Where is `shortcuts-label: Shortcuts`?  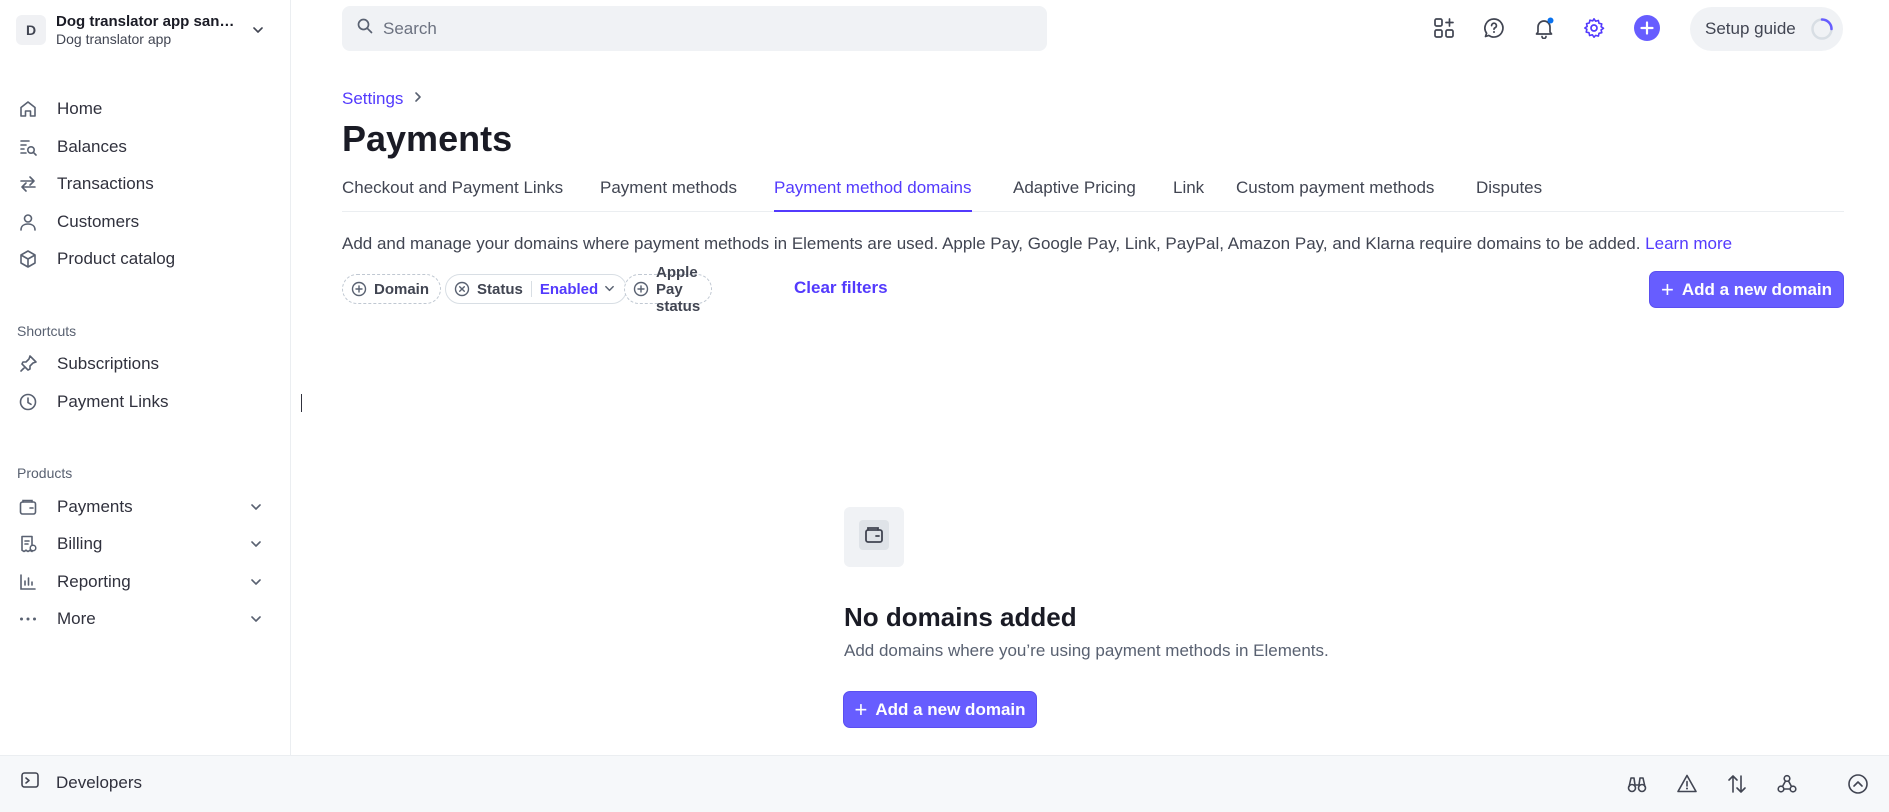 shortcuts-label: Shortcuts is located at coordinates (47, 331).